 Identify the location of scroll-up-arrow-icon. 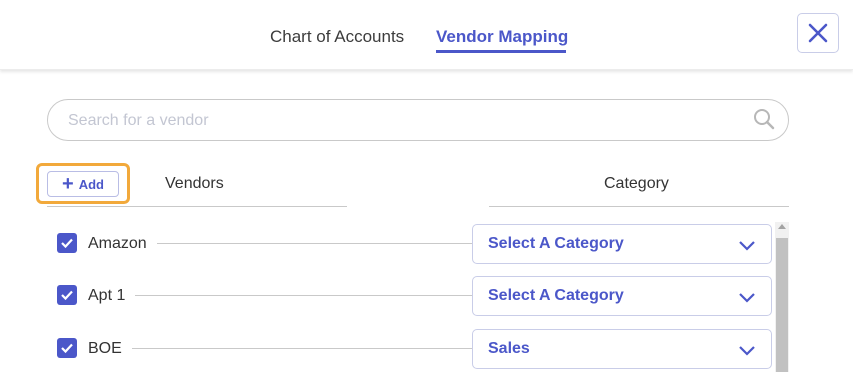
(782, 226).